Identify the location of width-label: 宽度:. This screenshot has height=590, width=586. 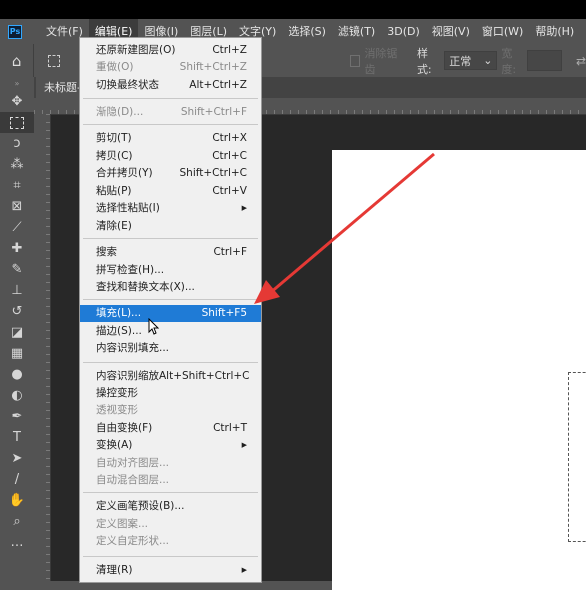
(509, 61).